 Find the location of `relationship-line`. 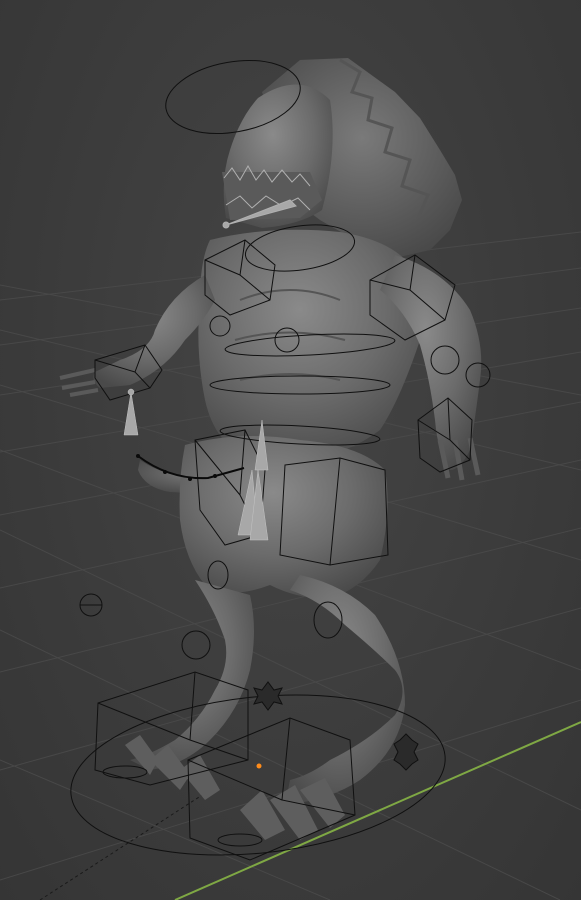

relationship-line is located at coordinates (125, 844).